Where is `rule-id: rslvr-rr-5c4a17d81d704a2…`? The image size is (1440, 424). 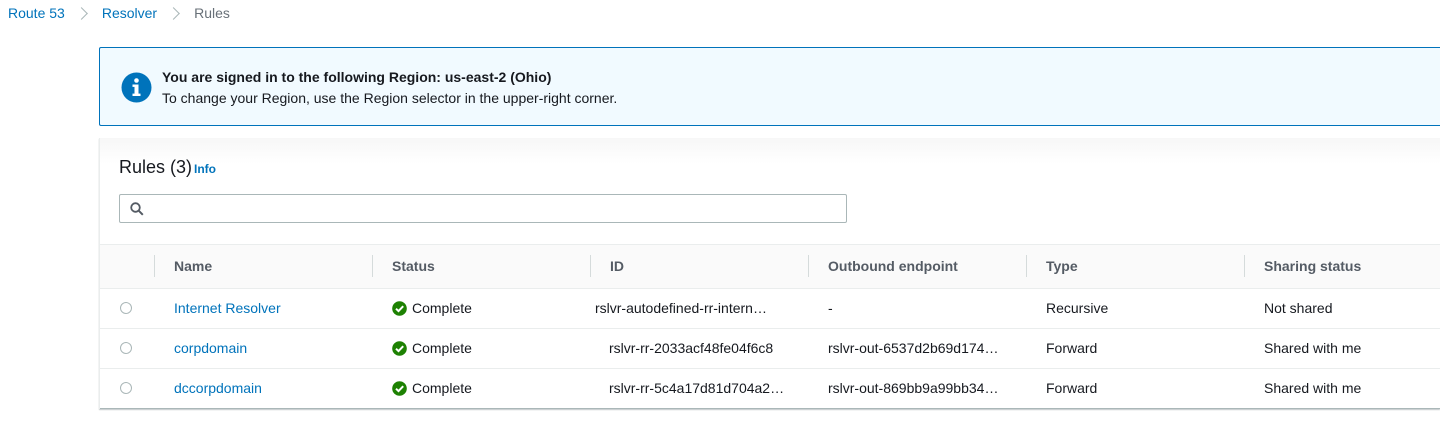 rule-id: rslvr-rr-5c4a17d81d704a2… is located at coordinates (697, 388).